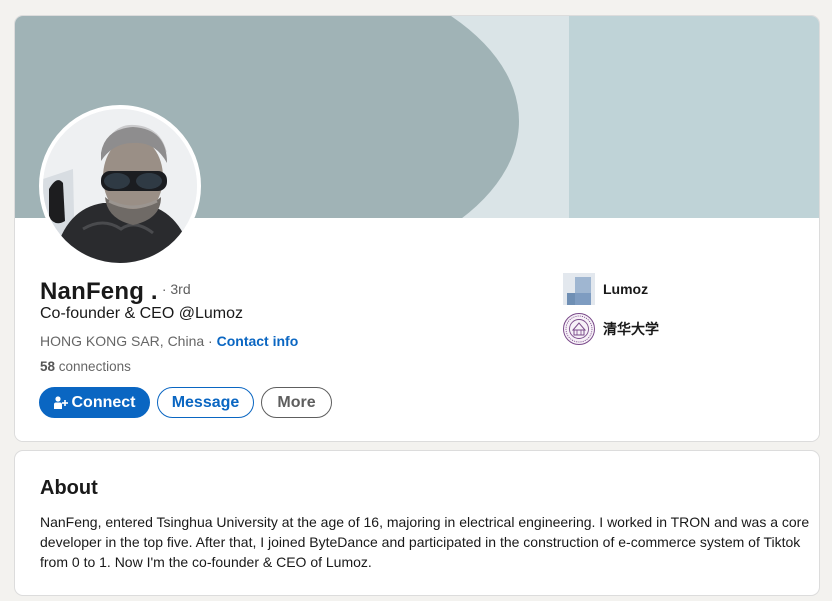 The image size is (832, 601). I want to click on message-label: Message, so click(205, 402).